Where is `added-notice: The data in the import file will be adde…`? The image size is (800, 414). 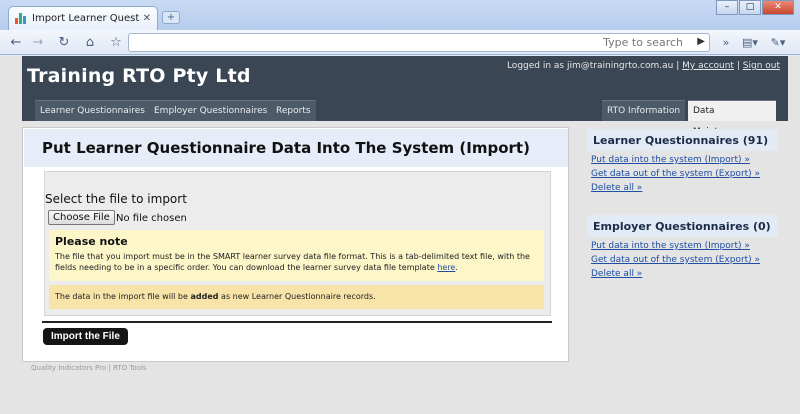
added-notice: The data in the import file will be adde… is located at coordinates (296, 297).